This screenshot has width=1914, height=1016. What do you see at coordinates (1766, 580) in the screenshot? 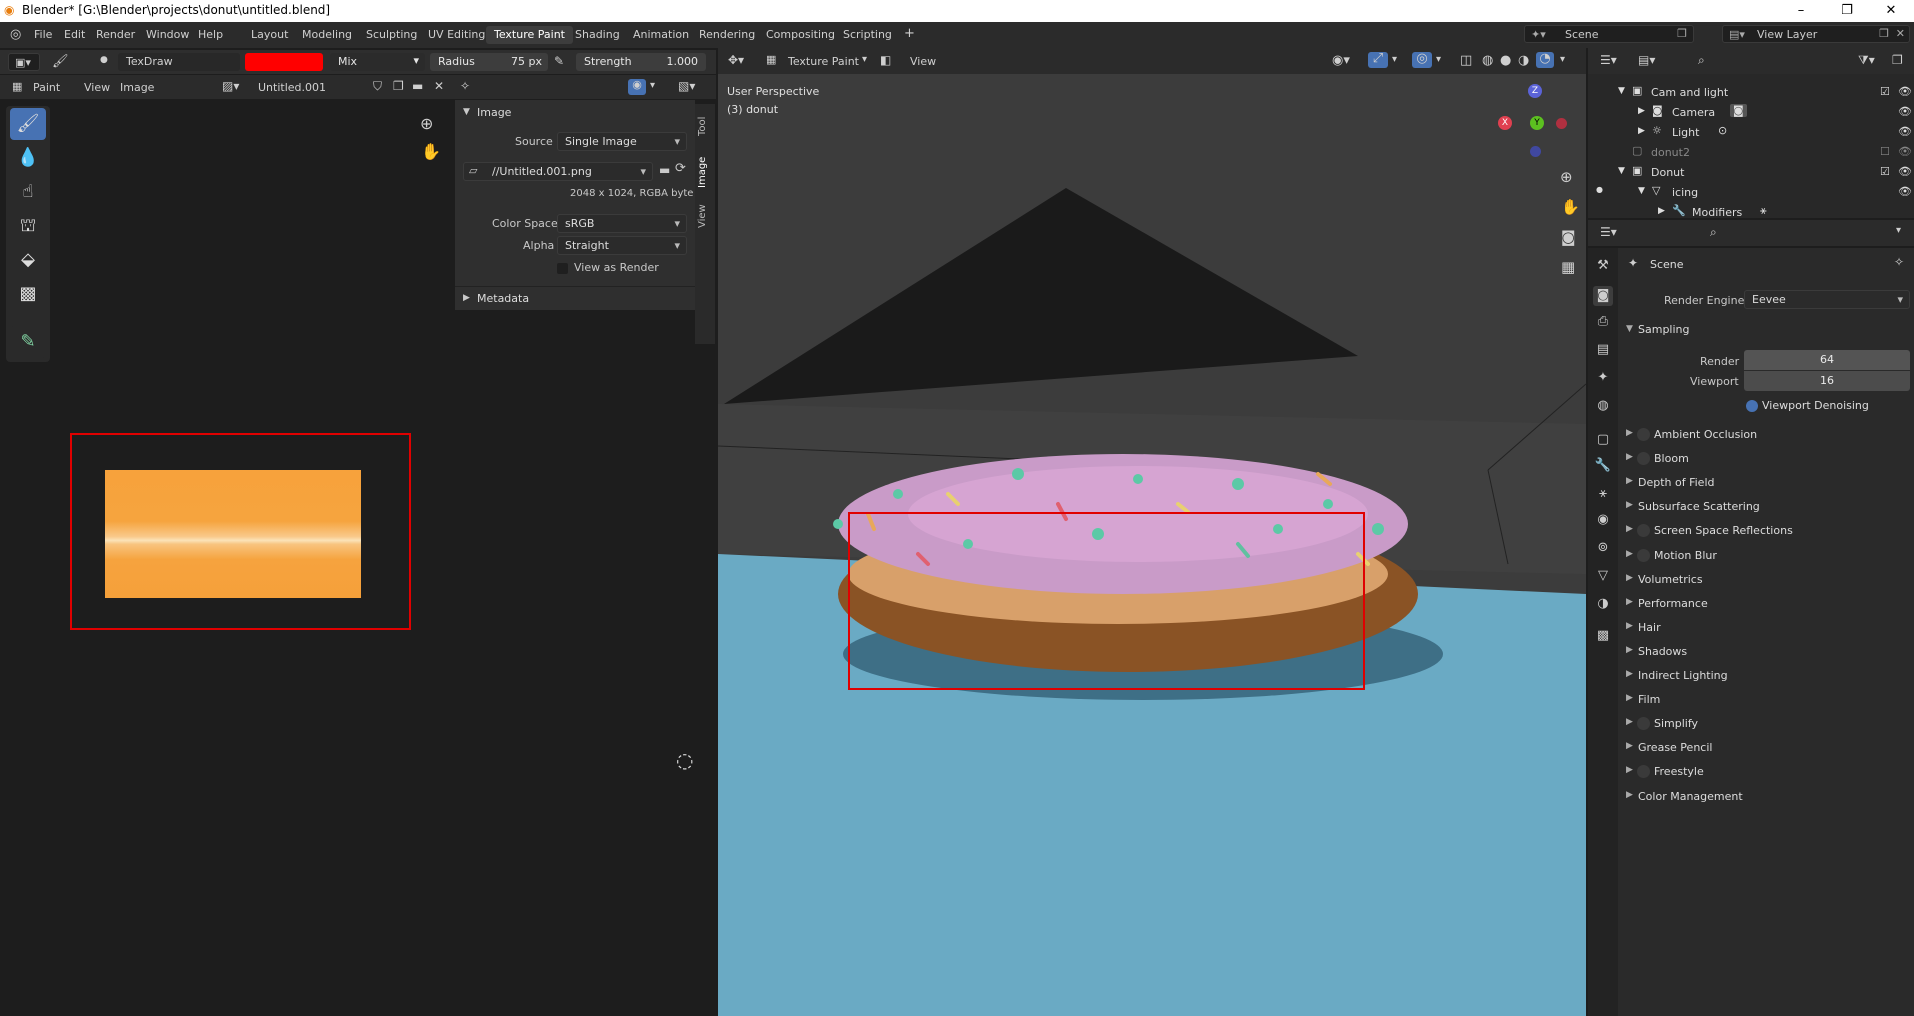
I see `panel-section: ▶ Volumetrics` at bounding box center [1766, 580].